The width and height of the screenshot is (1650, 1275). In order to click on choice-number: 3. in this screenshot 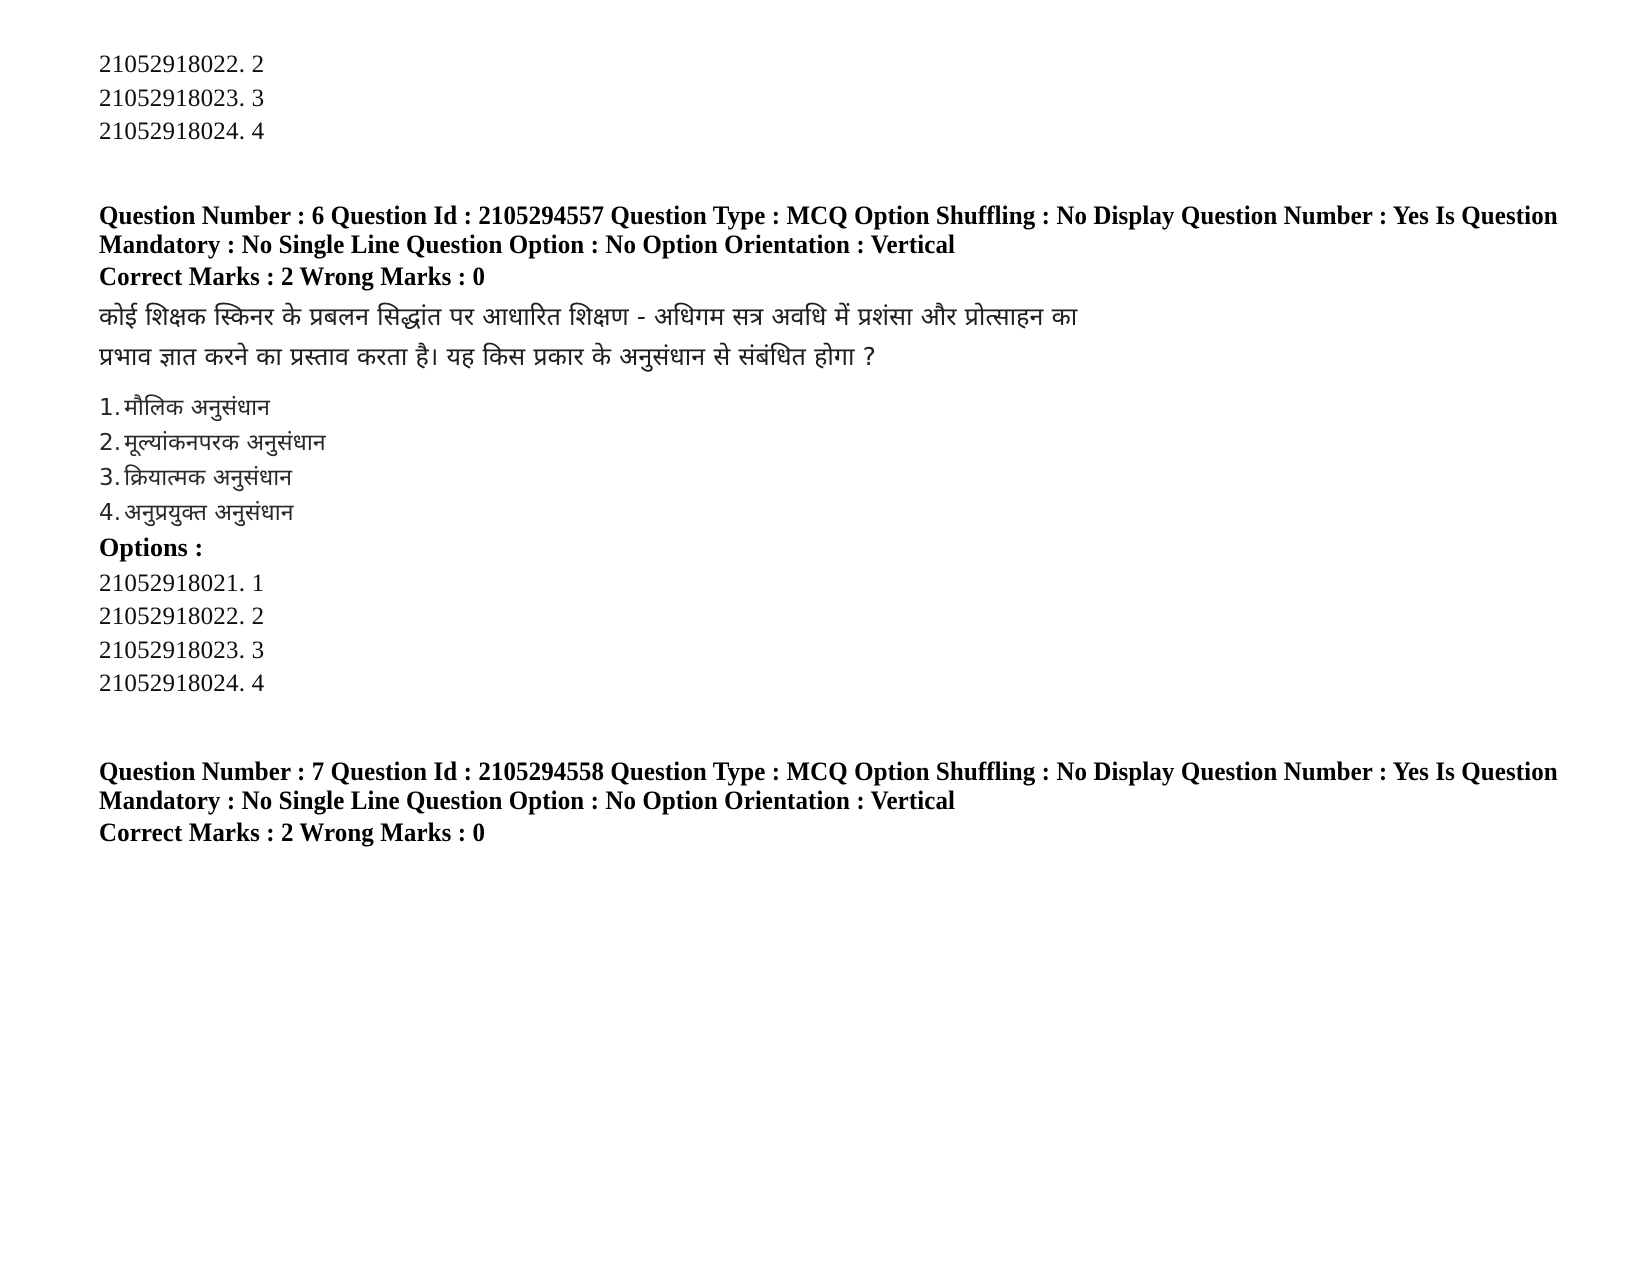, I will do `click(110, 477)`.